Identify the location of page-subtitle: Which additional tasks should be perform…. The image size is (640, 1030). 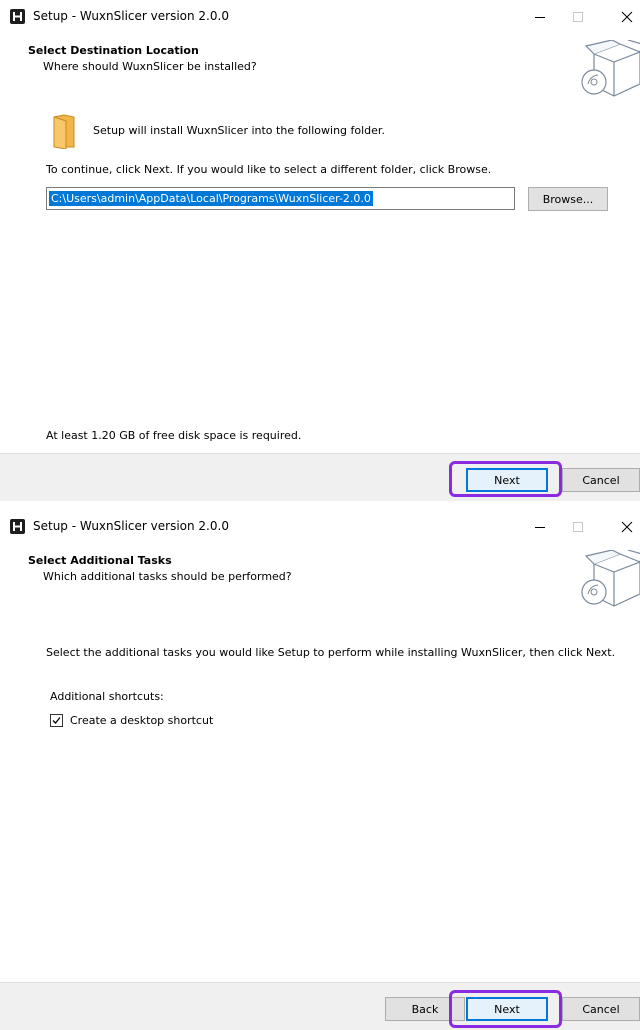
(167, 576).